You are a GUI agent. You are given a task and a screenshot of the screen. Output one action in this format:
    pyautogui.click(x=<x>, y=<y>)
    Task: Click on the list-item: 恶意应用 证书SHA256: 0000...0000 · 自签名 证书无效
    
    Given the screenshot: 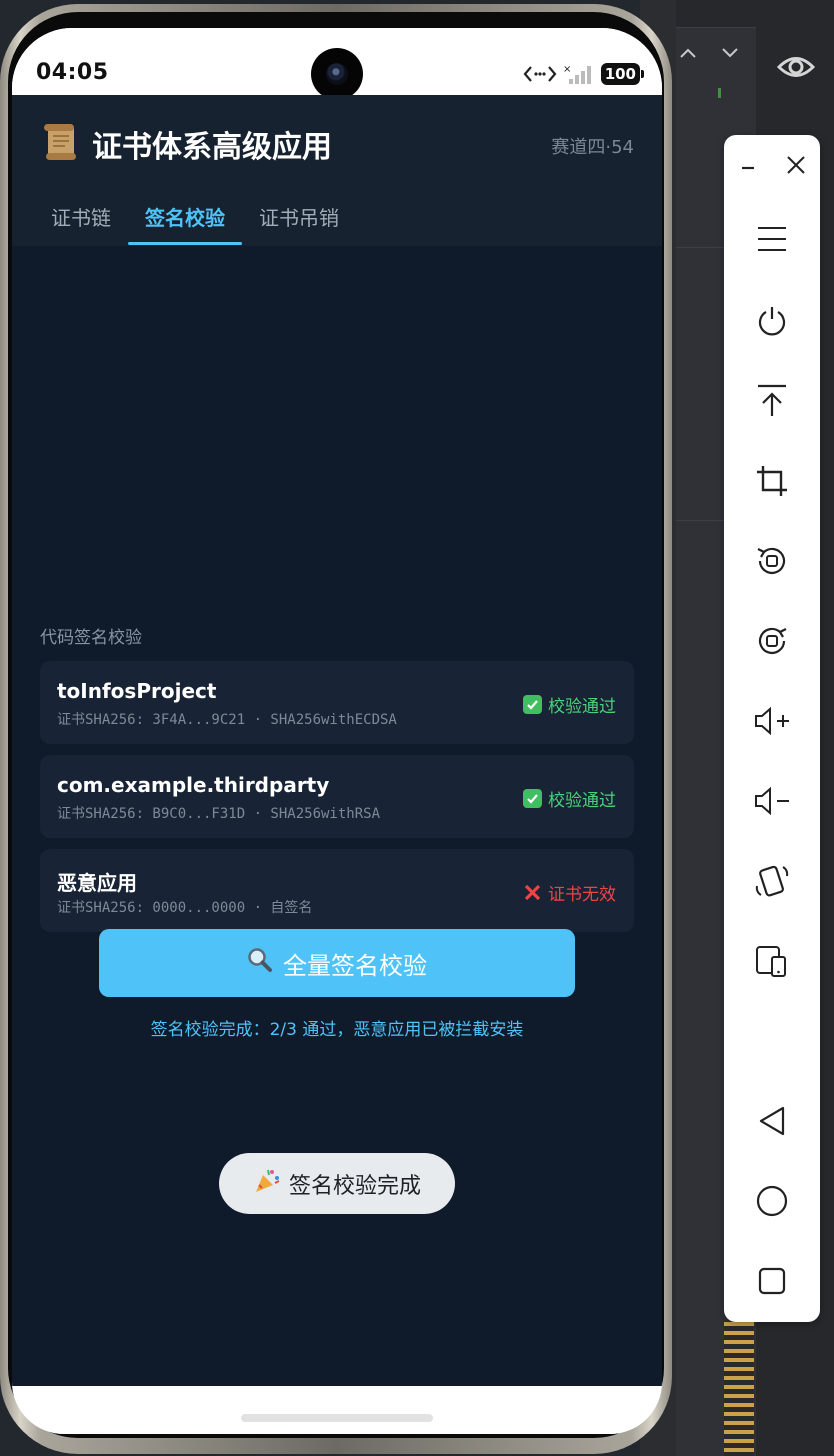 What is the action you would take?
    pyautogui.click(x=337, y=890)
    